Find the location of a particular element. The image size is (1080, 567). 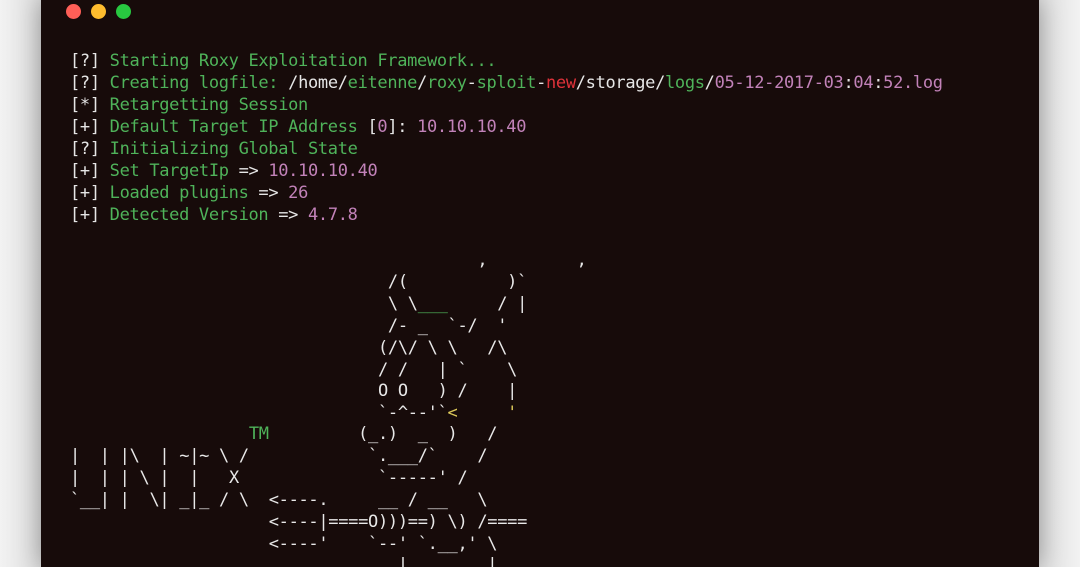

banner-row: `-^--'`< ' is located at coordinates (294, 413).